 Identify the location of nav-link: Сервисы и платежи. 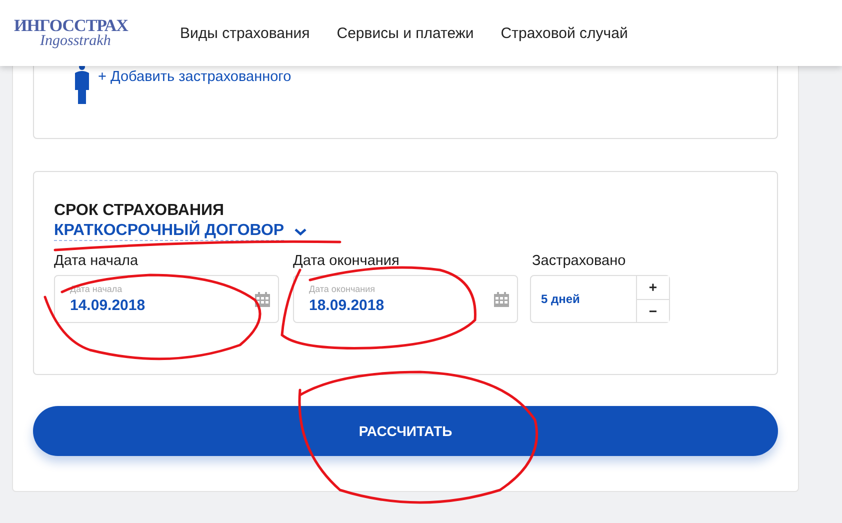
(405, 33).